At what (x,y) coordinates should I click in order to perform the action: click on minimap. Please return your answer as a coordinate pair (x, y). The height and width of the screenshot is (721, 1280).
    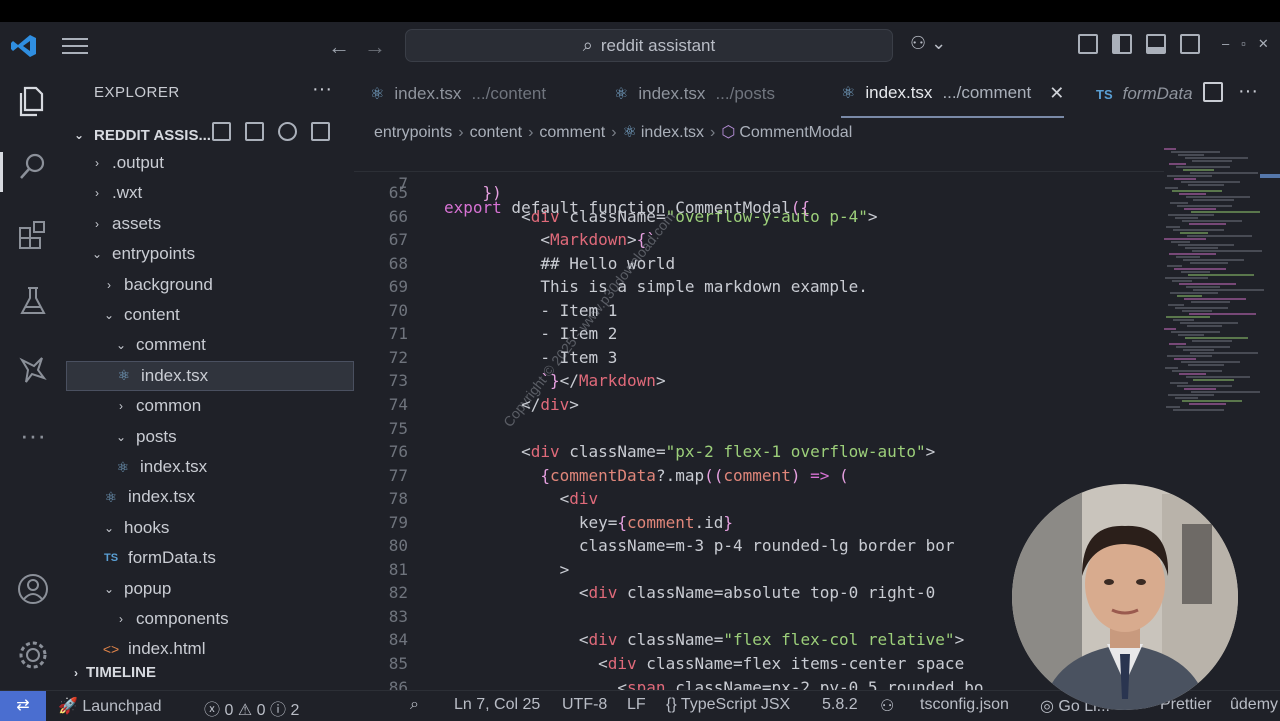
    Looking at the image, I should click on (1214, 288).